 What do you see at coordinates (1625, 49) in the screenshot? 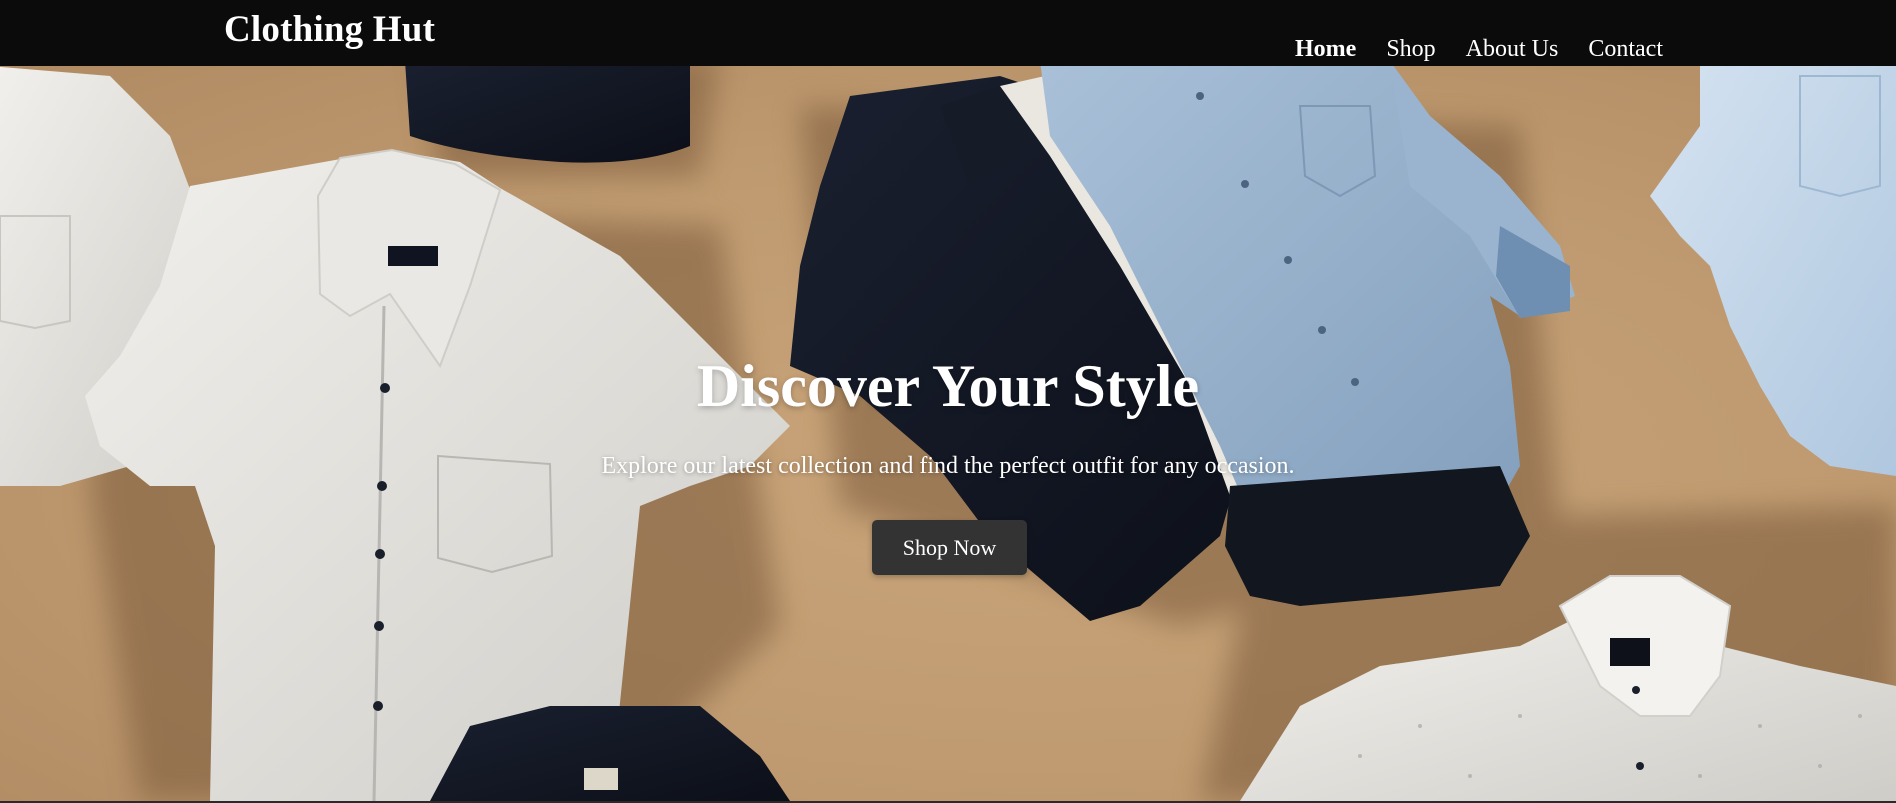
I see `nav-contact-link: Contact` at bounding box center [1625, 49].